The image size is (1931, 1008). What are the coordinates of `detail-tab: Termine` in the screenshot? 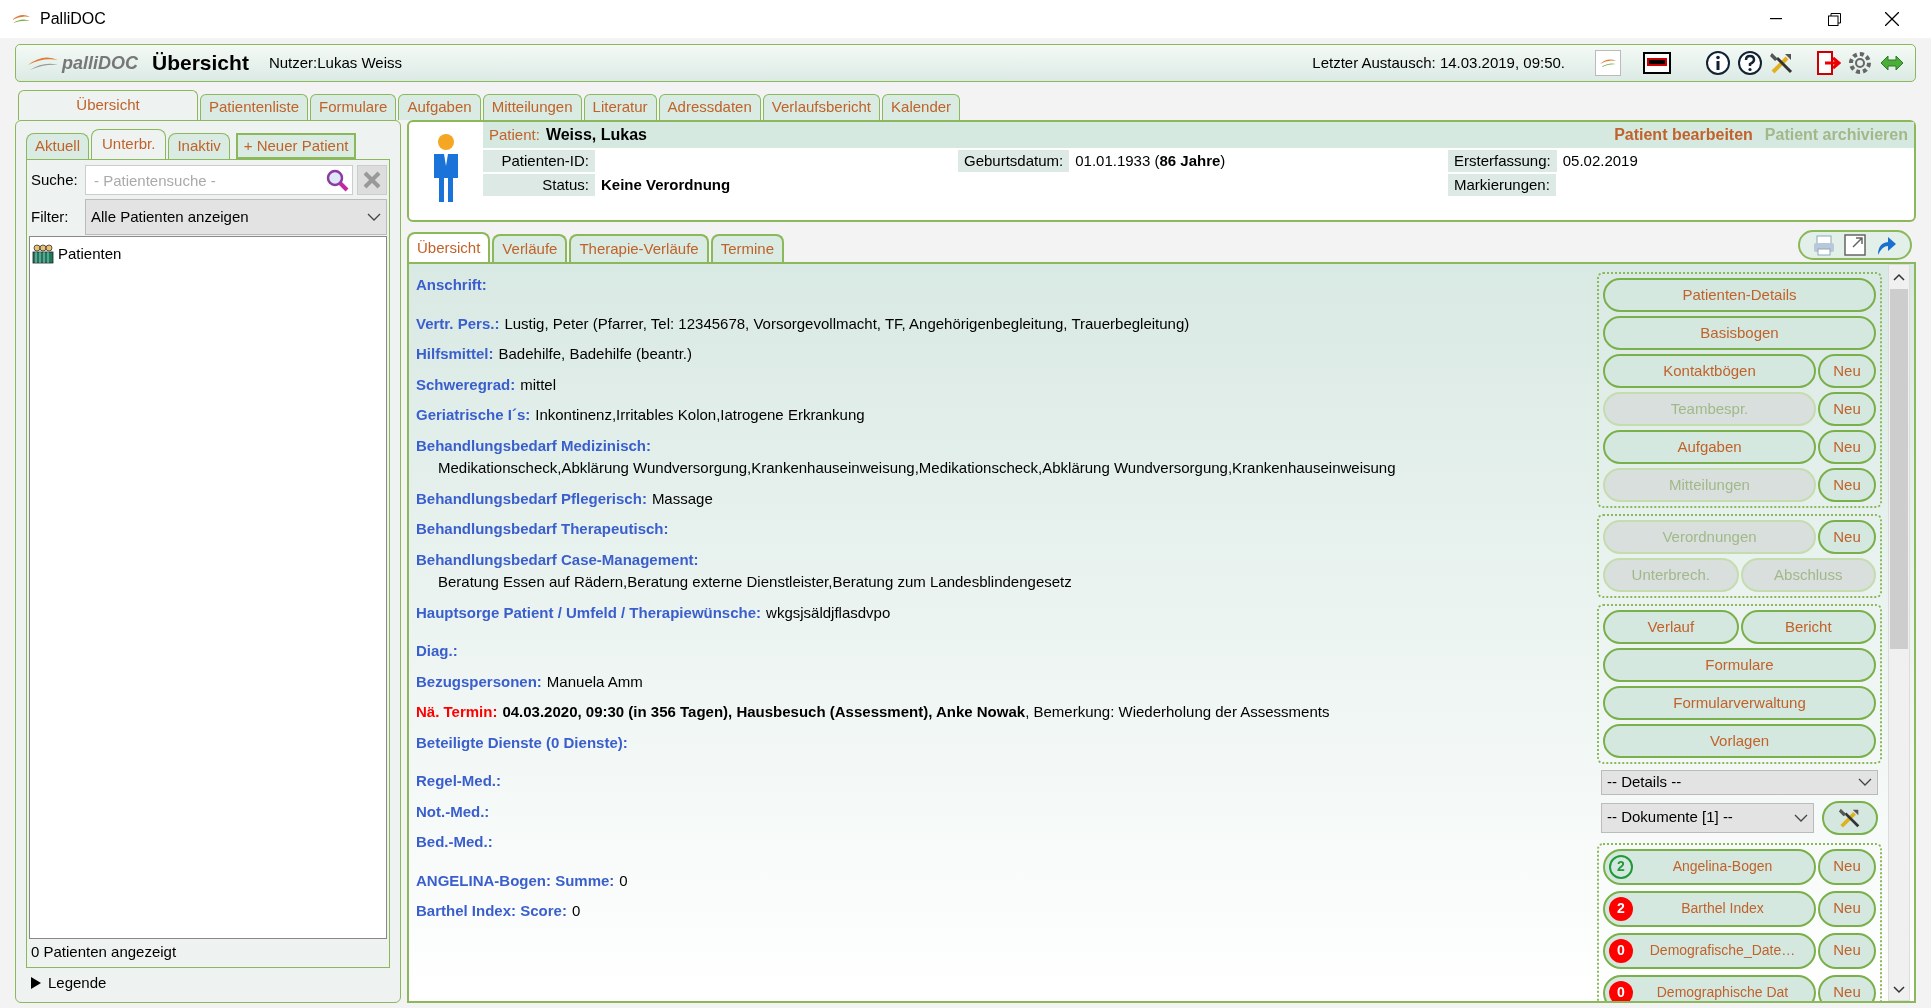 It's located at (747, 248).